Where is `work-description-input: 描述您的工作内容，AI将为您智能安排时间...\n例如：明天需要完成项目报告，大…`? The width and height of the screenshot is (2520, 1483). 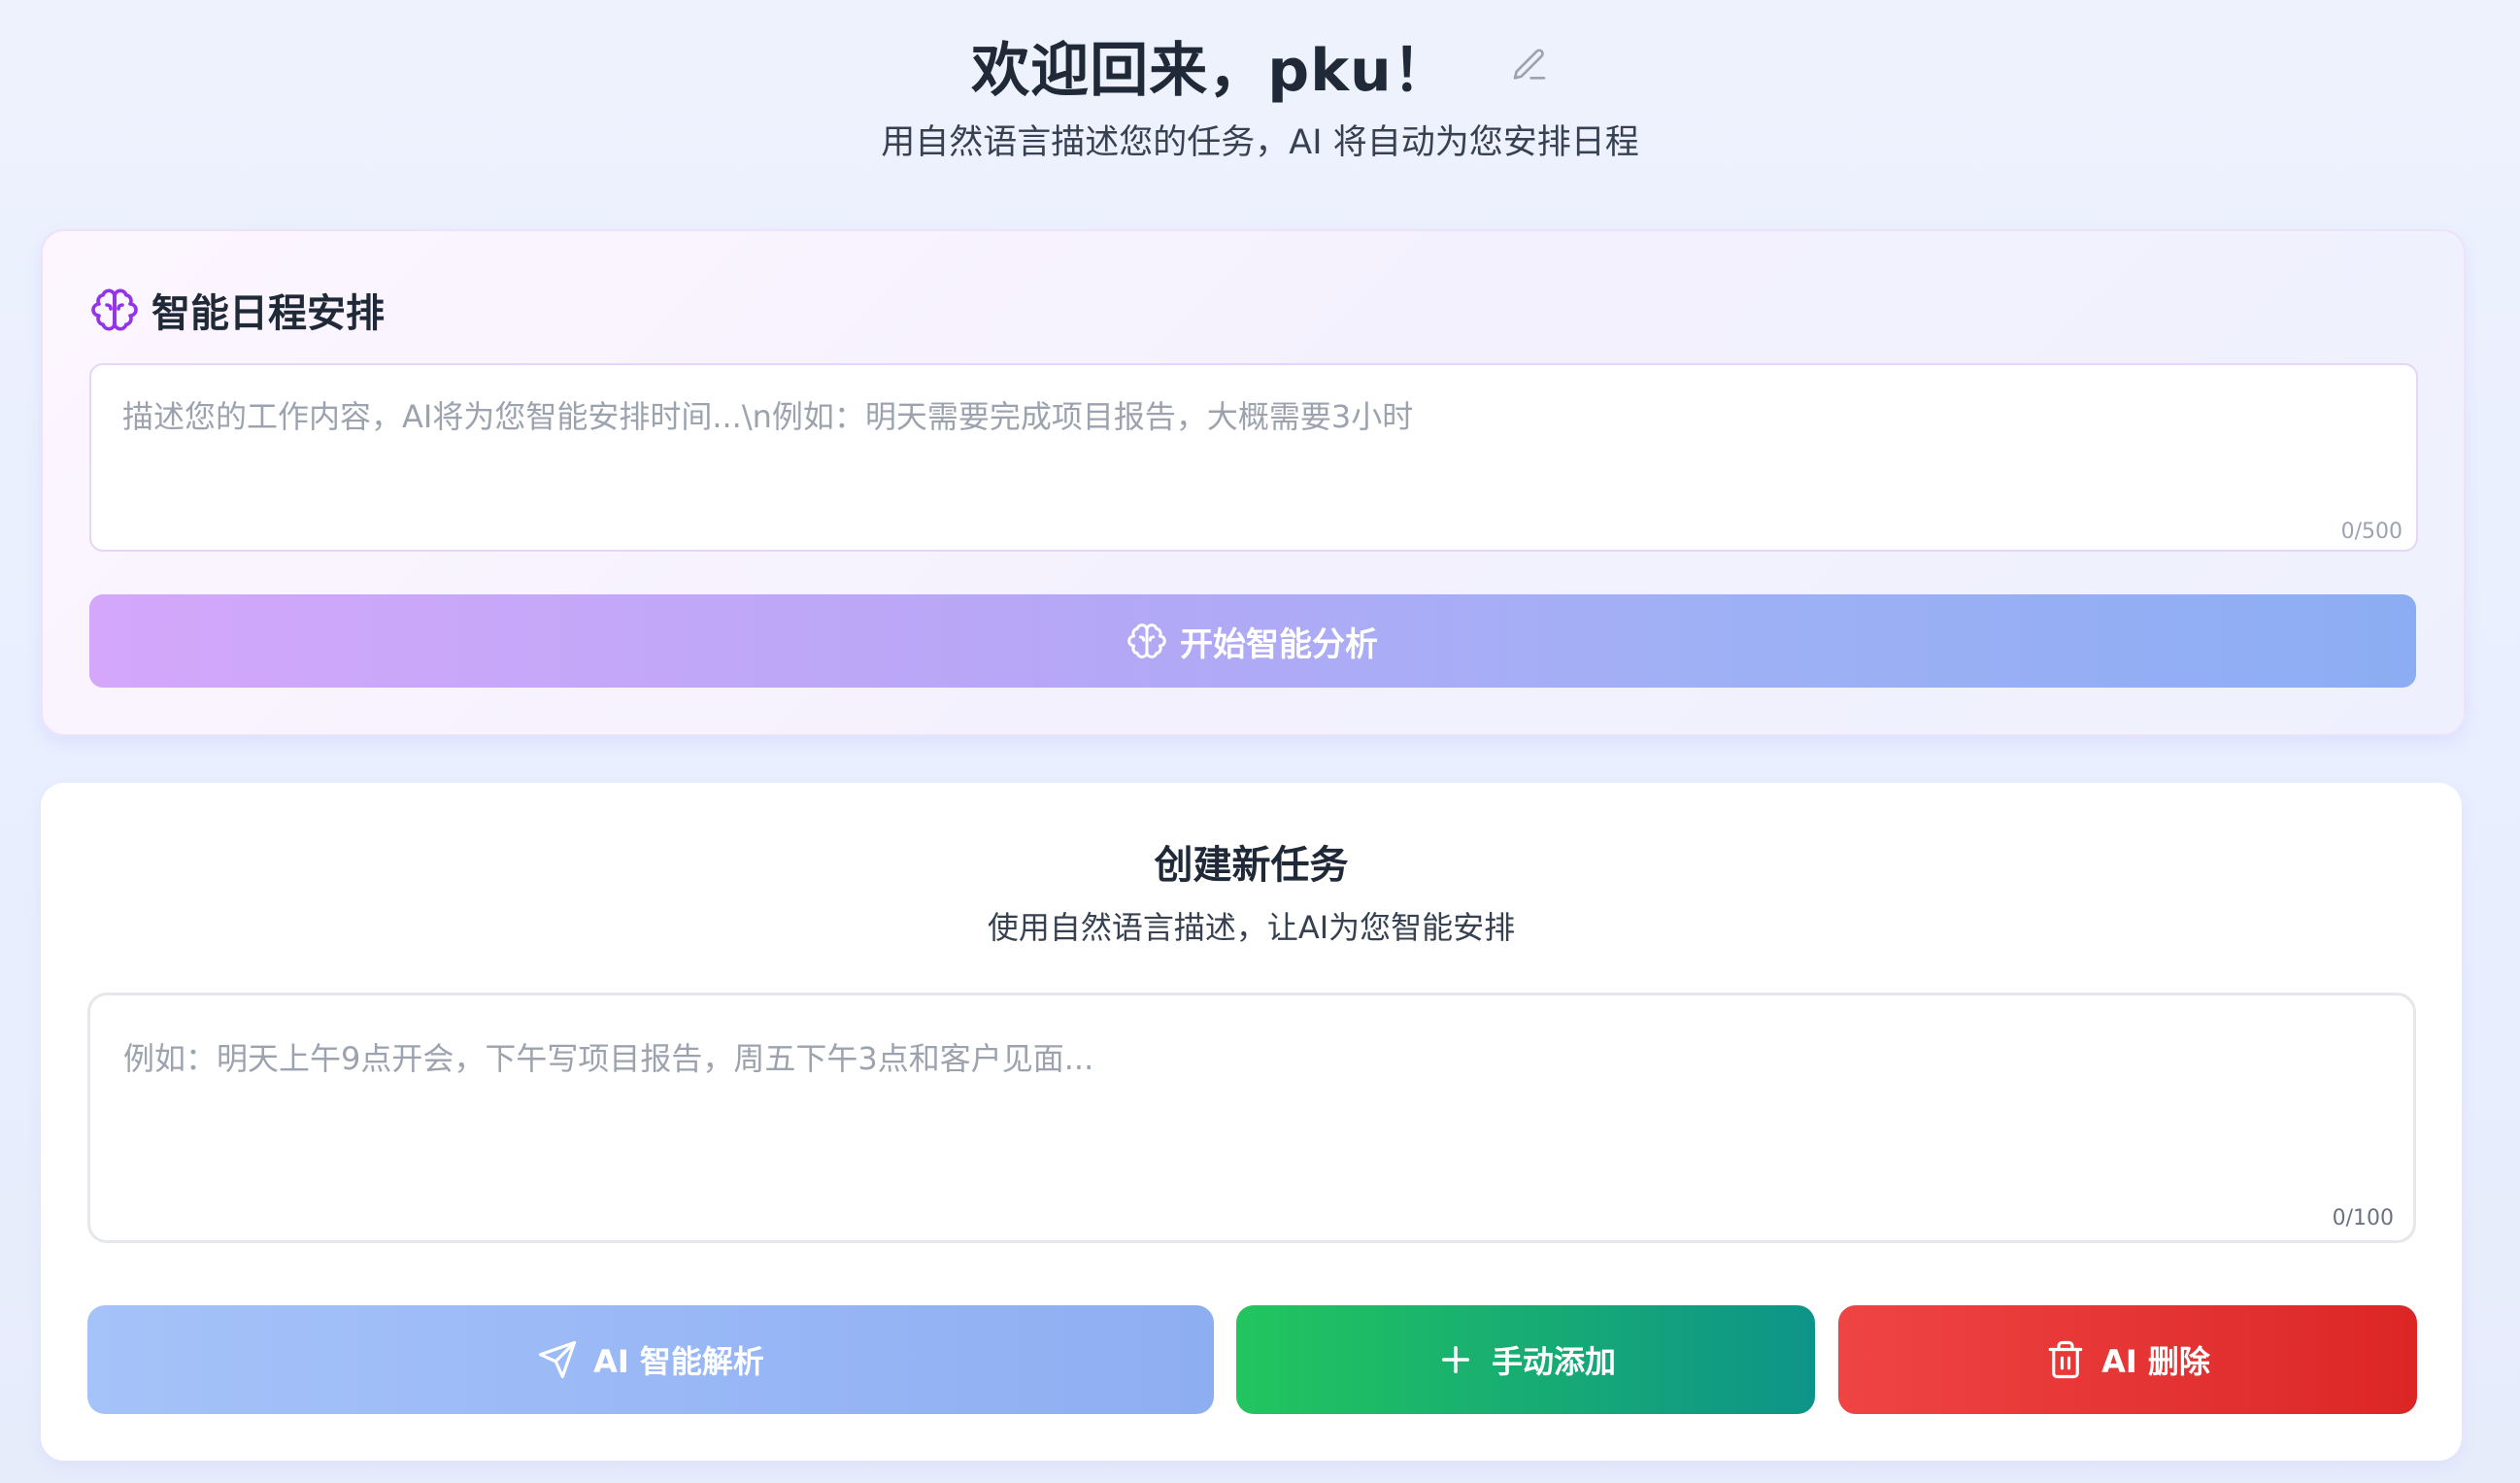
work-description-input: 描述您的工作内容，AI将为您智能安排时间...\n例如：明天需要完成项目报告，大… is located at coordinates (1253, 457).